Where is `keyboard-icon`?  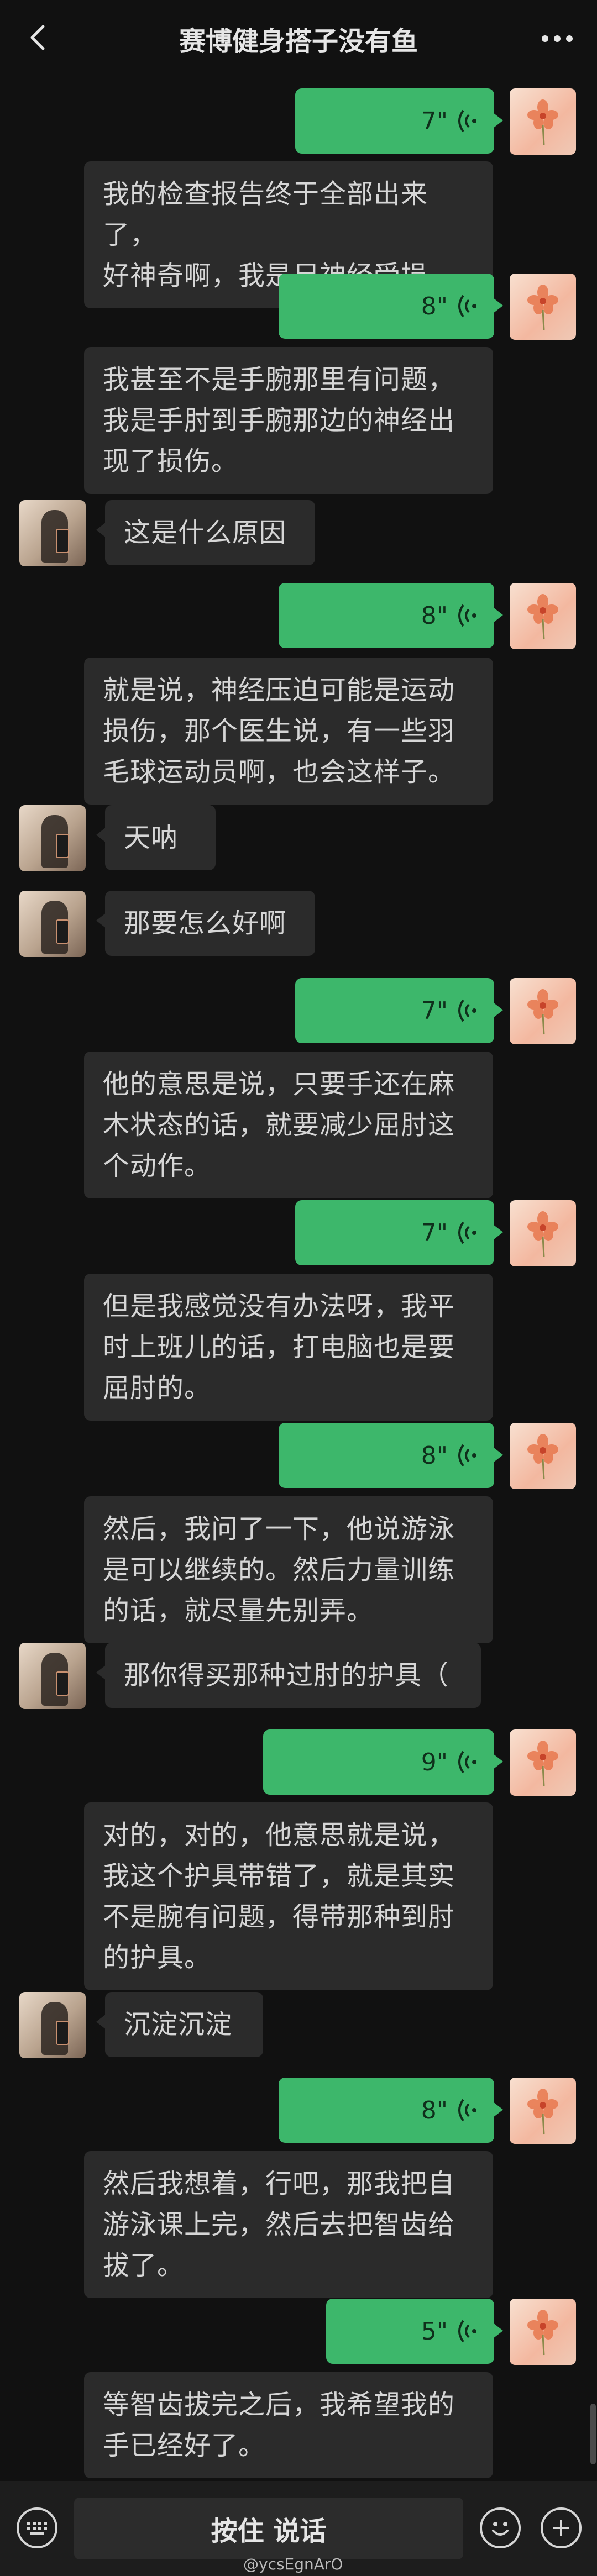
keyboard-icon is located at coordinates (37, 2527).